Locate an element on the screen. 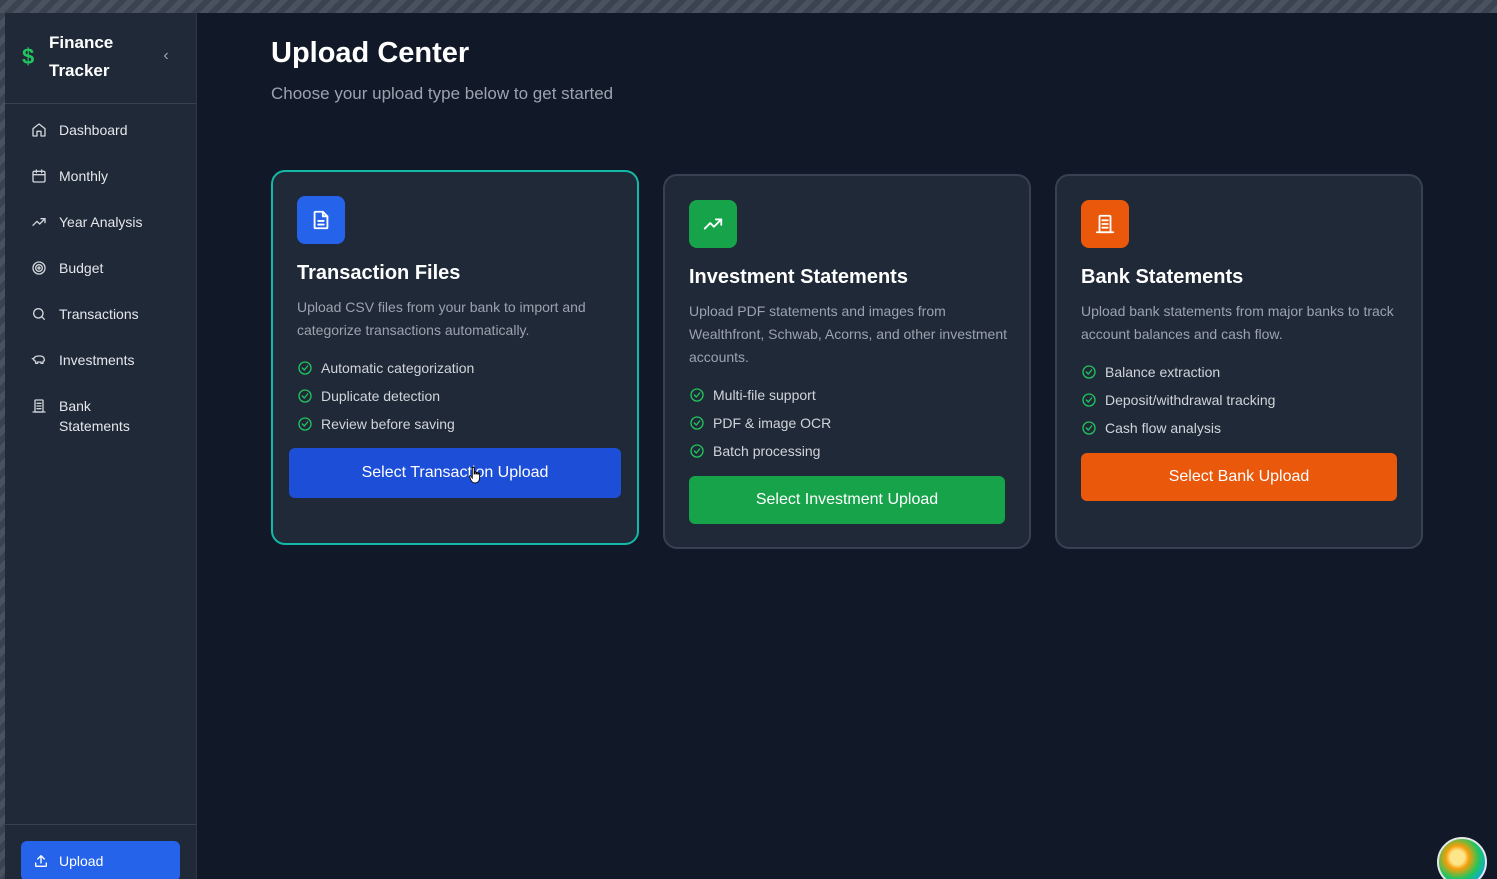  sidebar-item-bank-statements: Bank Statements is located at coordinates (101, 416).